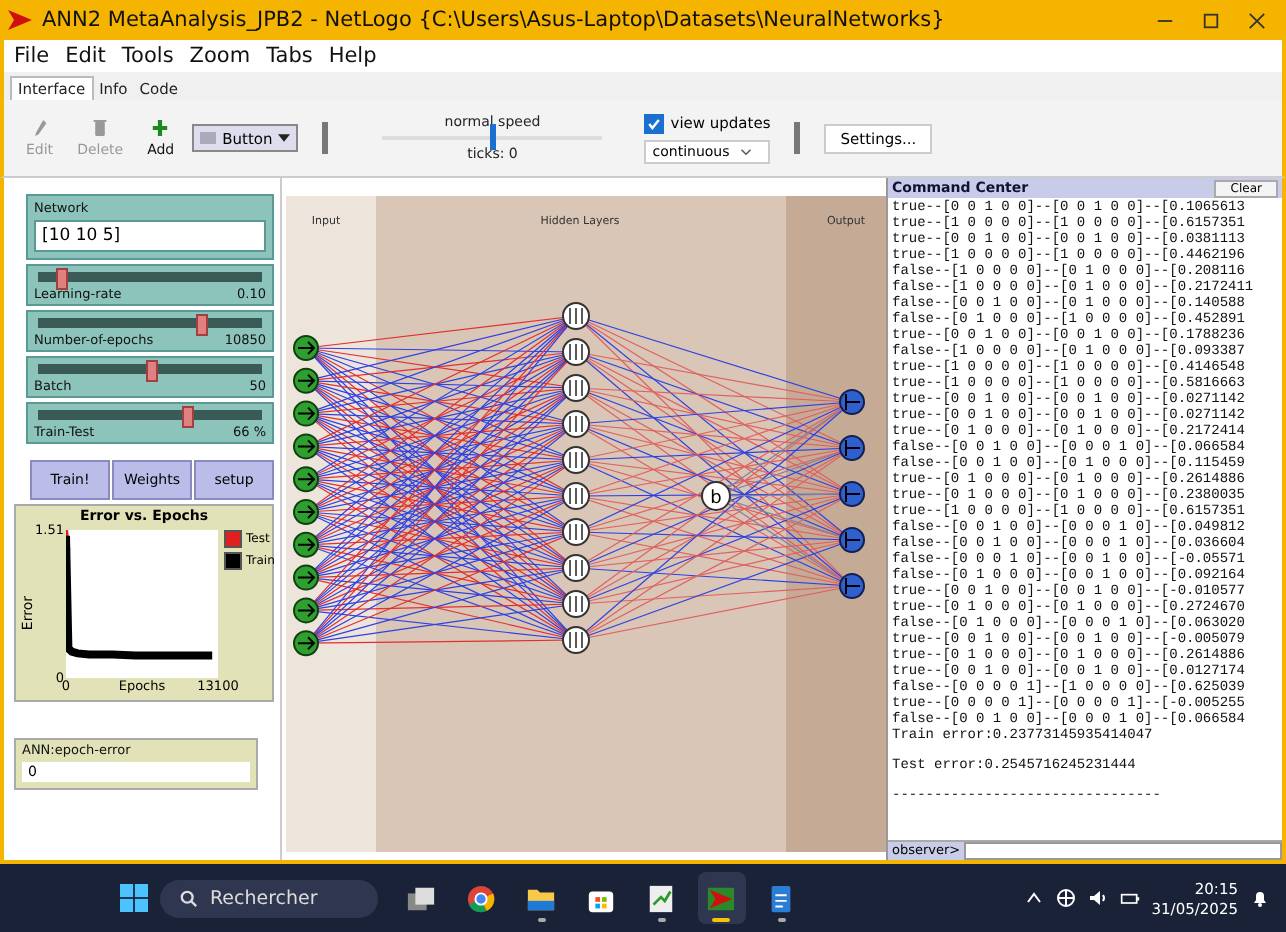 The image size is (1286, 932). What do you see at coordinates (1065, 898) in the screenshot?
I see `globe-icon` at bounding box center [1065, 898].